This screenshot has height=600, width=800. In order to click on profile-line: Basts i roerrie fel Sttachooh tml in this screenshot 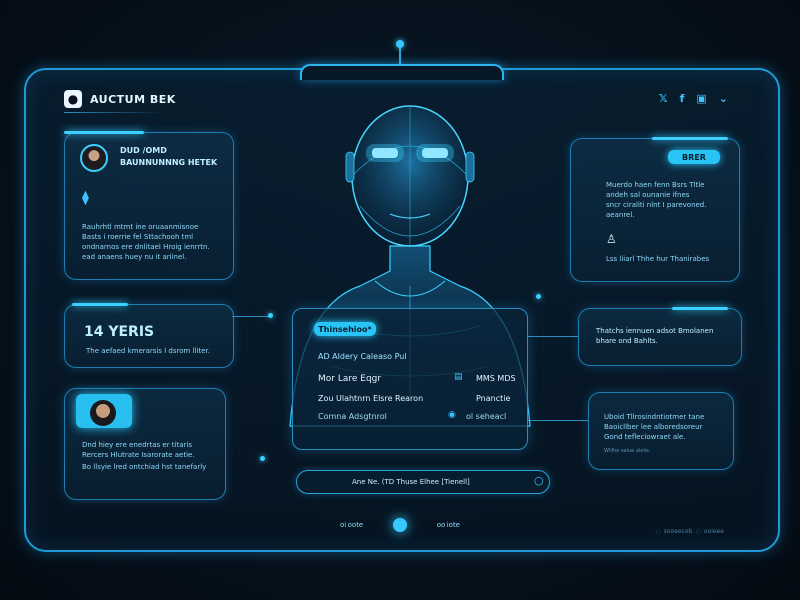, I will do `click(138, 237)`.